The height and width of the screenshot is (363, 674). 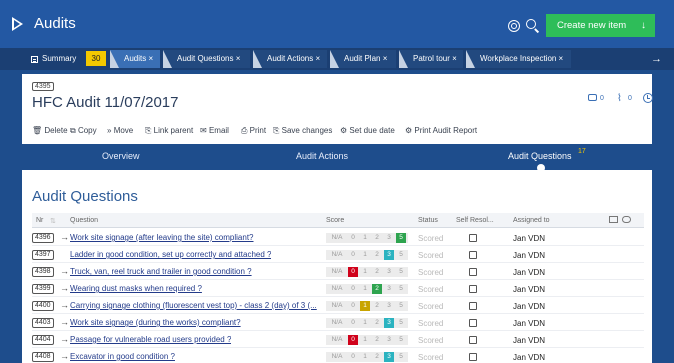 I want to click on tab-audit-actions: Audit Actions ×, so click(x=290, y=59).